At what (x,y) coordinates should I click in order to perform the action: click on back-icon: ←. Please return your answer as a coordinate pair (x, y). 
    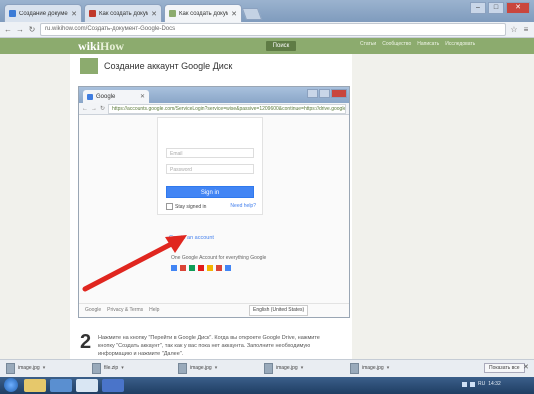
    Looking at the image, I should click on (8, 29).